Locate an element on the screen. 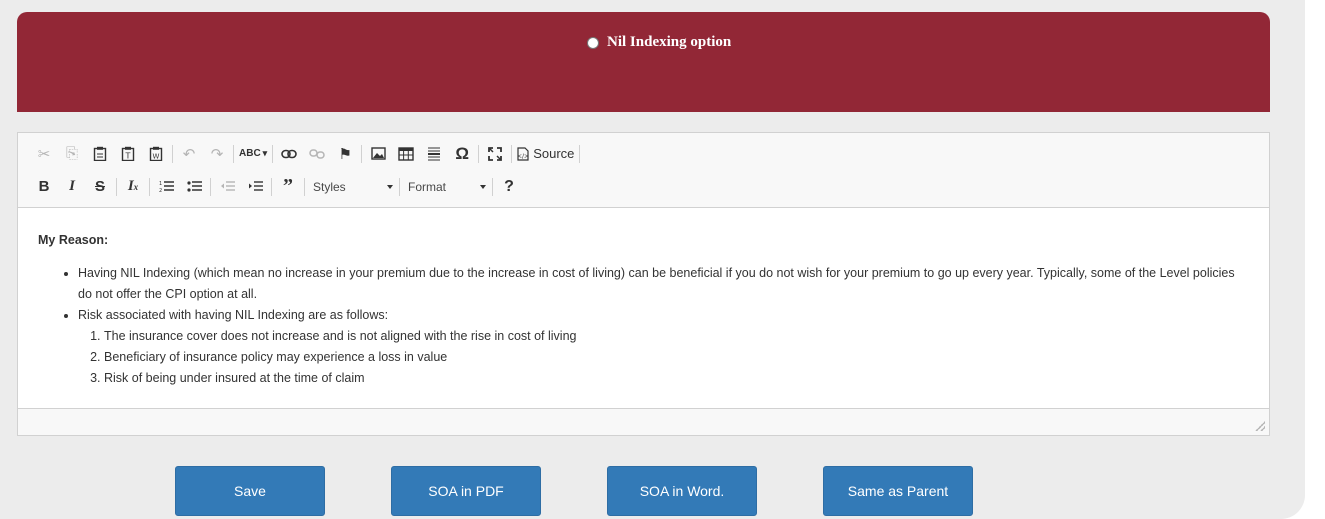 This screenshot has width=1325, height=519. soa-pdf-button: SOA in PDF is located at coordinates (466, 491).